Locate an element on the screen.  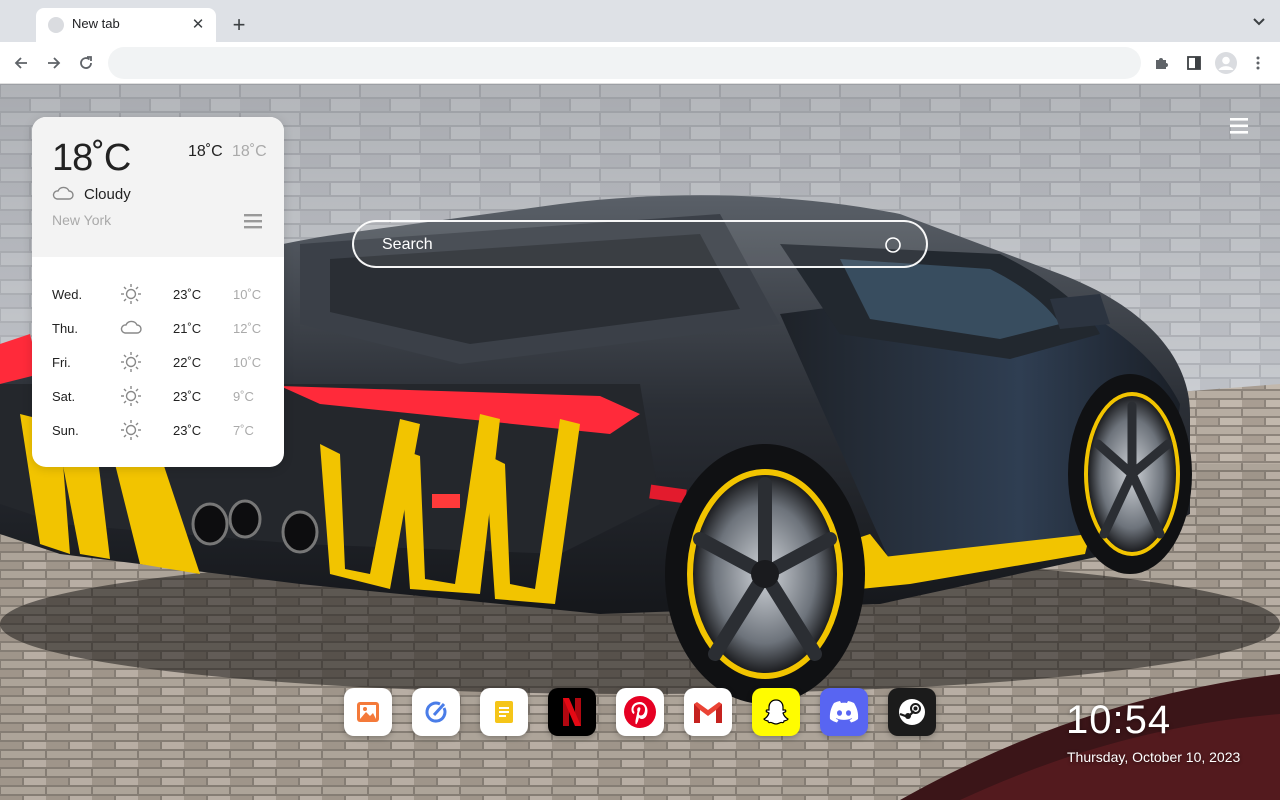
new-tab-button: + is located at coordinates (239, 25).